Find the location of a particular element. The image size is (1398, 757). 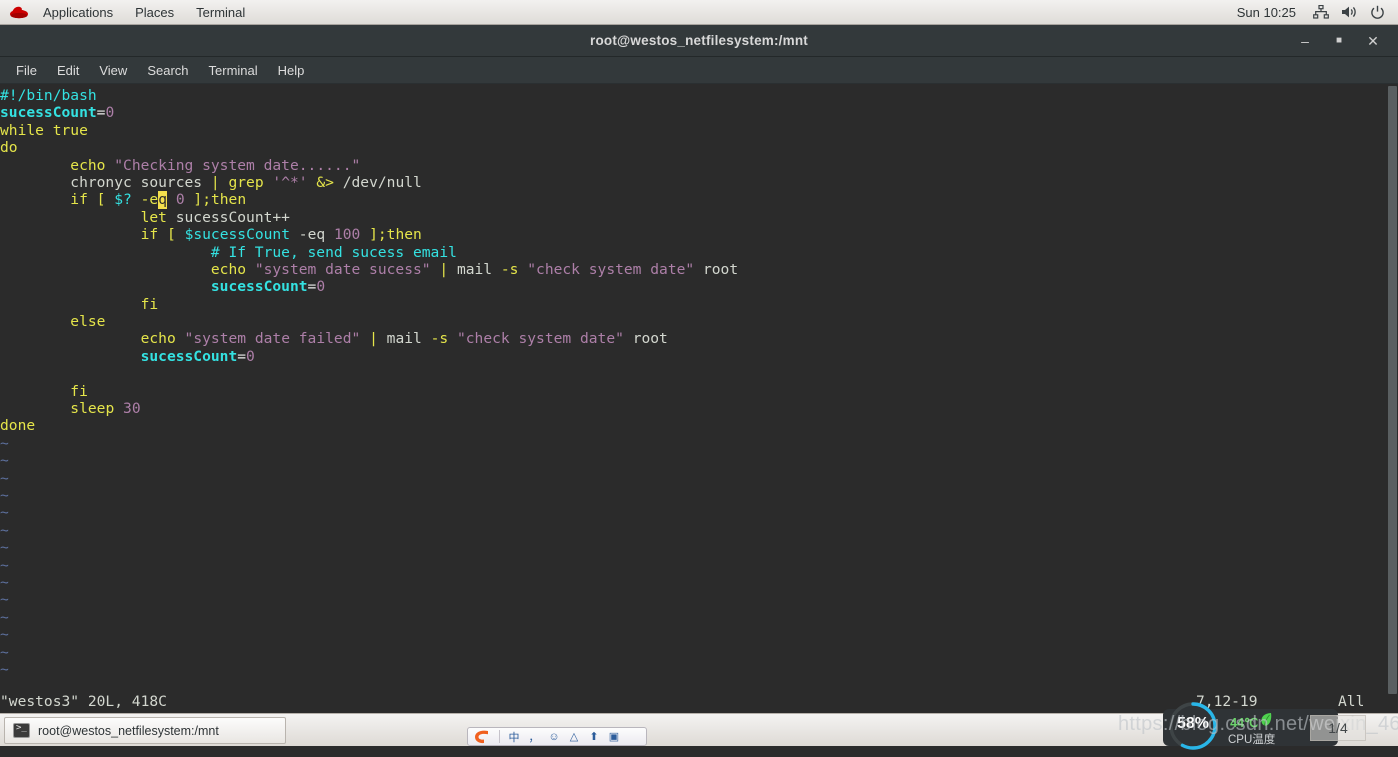

top-panel-tray: Sun 10:25 is located at coordinates (1312, 12).